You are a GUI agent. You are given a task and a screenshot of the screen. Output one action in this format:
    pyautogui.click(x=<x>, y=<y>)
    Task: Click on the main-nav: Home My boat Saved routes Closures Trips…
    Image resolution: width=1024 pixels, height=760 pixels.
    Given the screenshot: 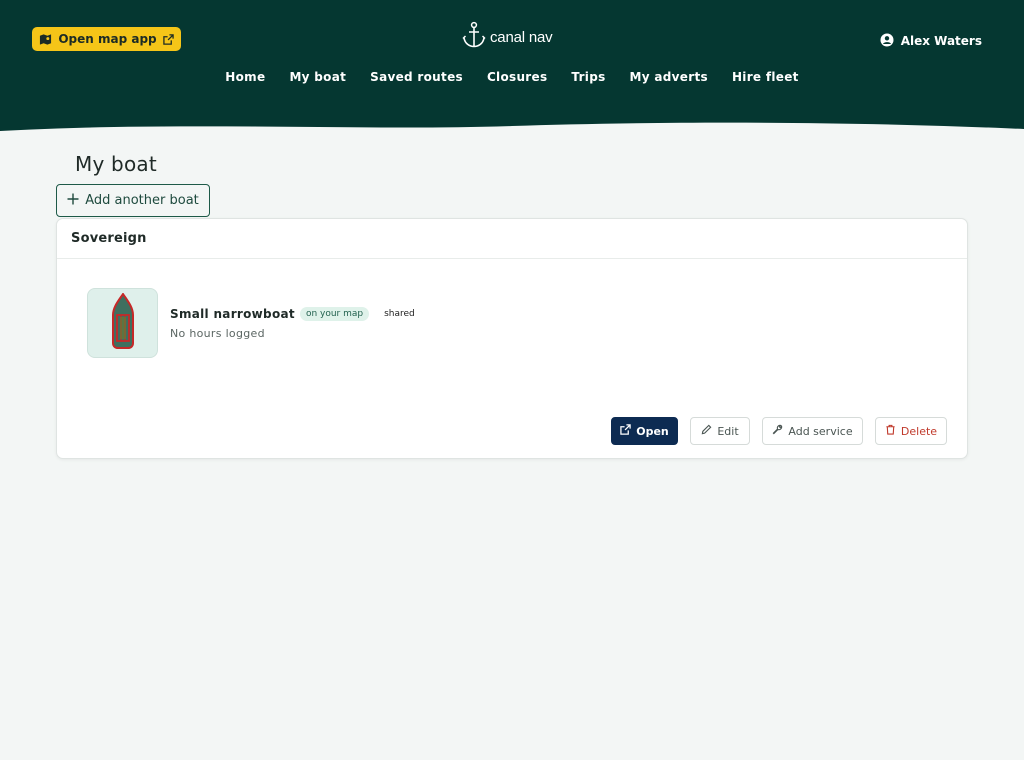 What is the action you would take?
    pyautogui.click(x=512, y=77)
    